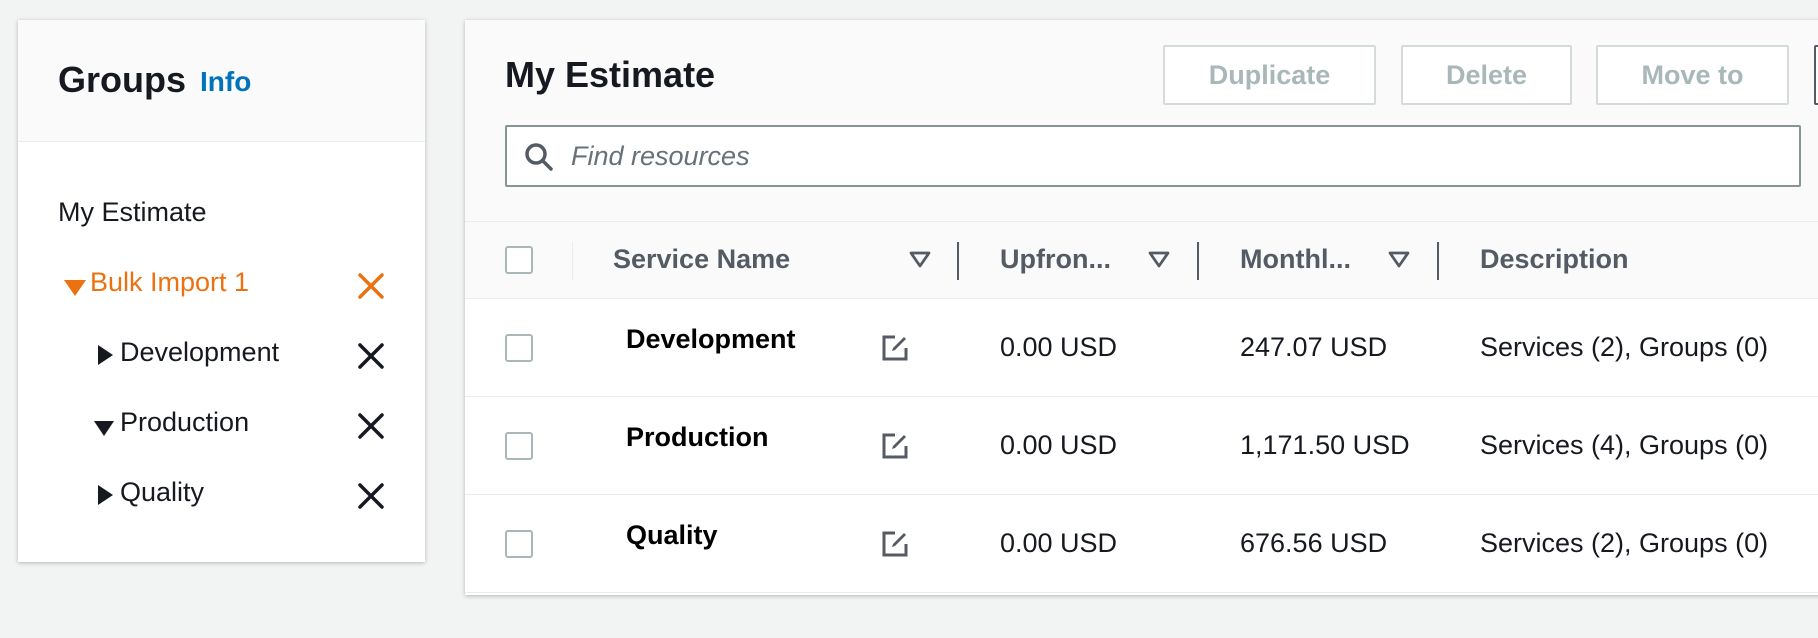  Describe the element at coordinates (610, 74) in the screenshot. I see `page-title: My Estimate` at that location.